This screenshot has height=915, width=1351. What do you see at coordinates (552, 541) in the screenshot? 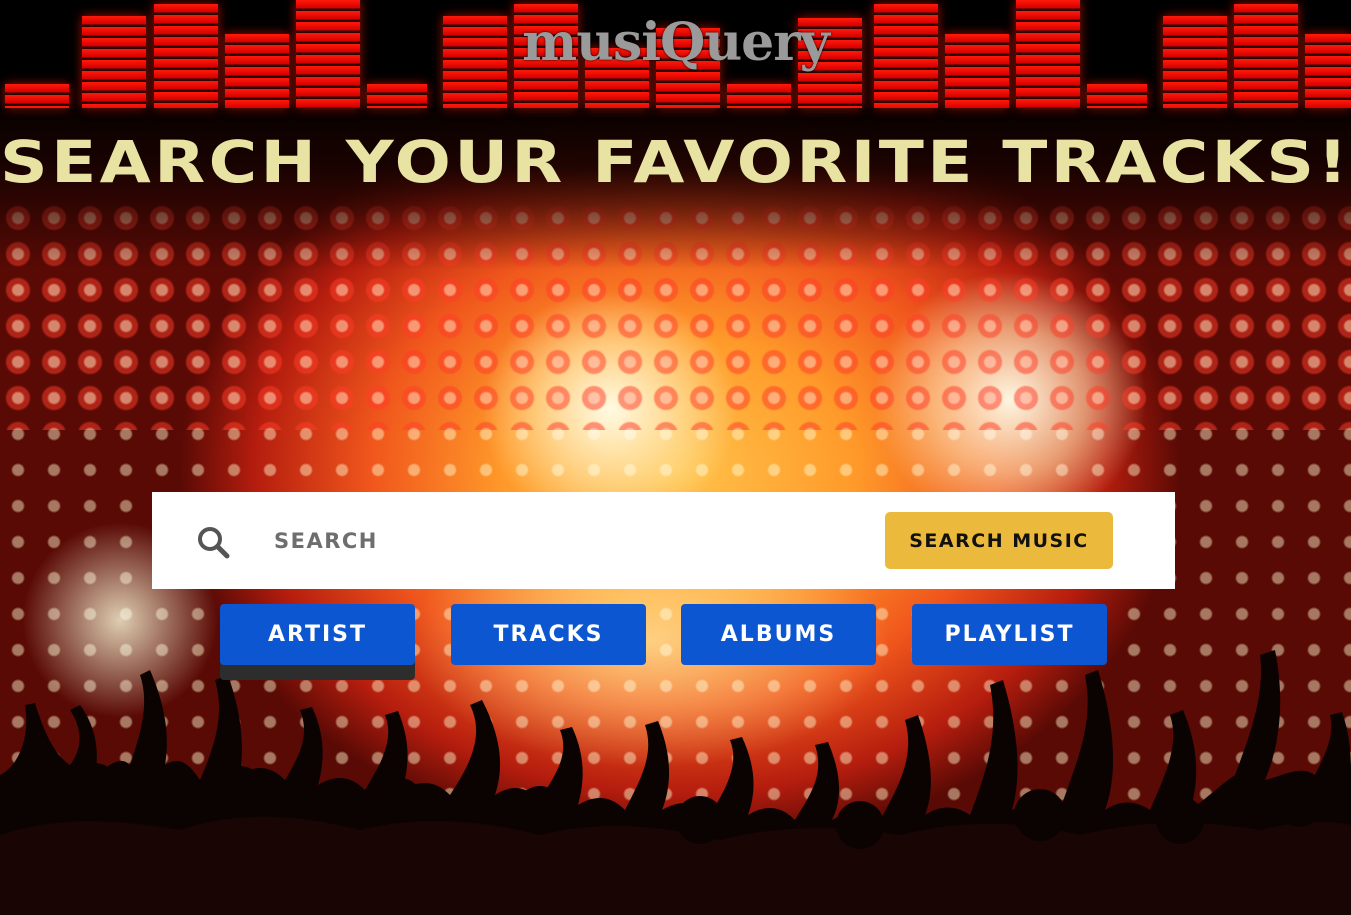
I see `search-input` at bounding box center [552, 541].